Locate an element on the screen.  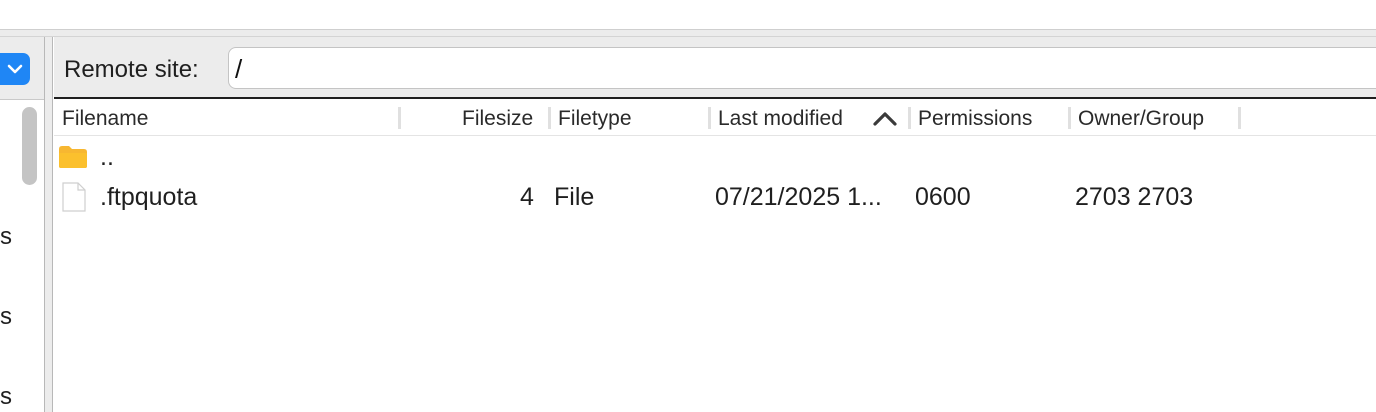
file-icon is located at coordinates (74, 197).